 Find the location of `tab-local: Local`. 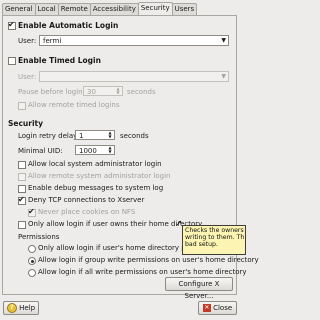

tab-local: Local is located at coordinates (46, 9).